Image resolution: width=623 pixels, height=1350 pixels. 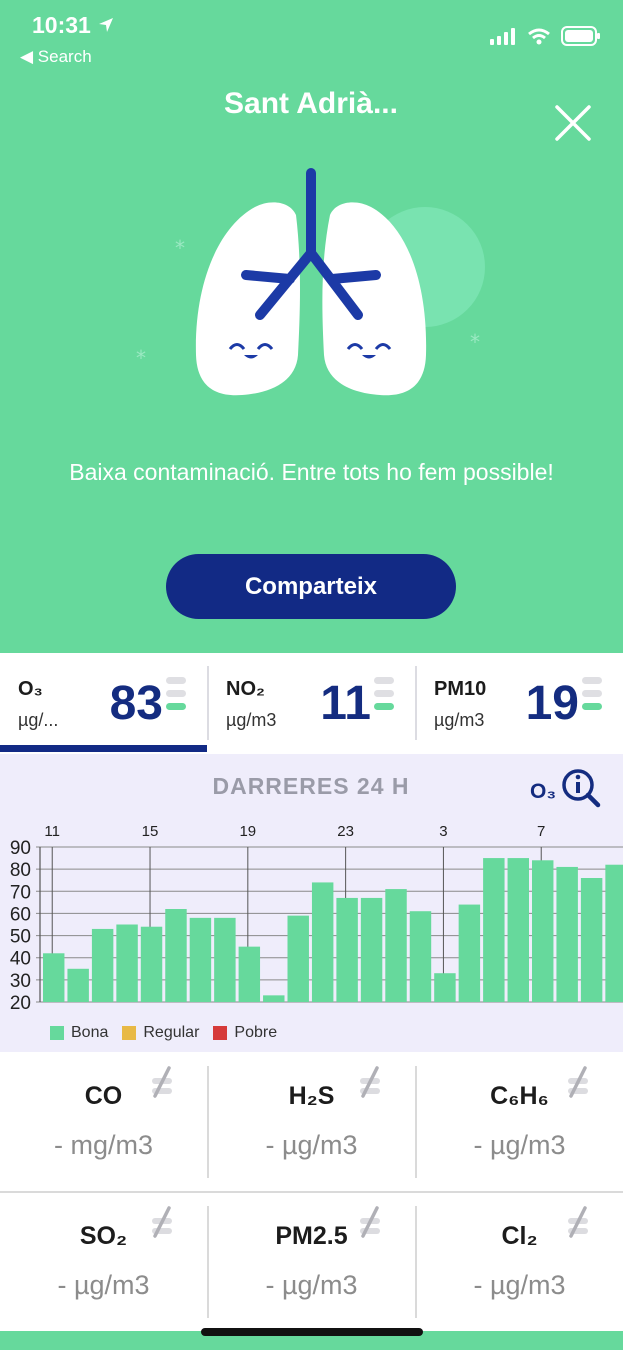 What do you see at coordinates (103, 1145) in the screenshot?
I see `measure-value: - mg/m3` at bounding box center [103, 1145].